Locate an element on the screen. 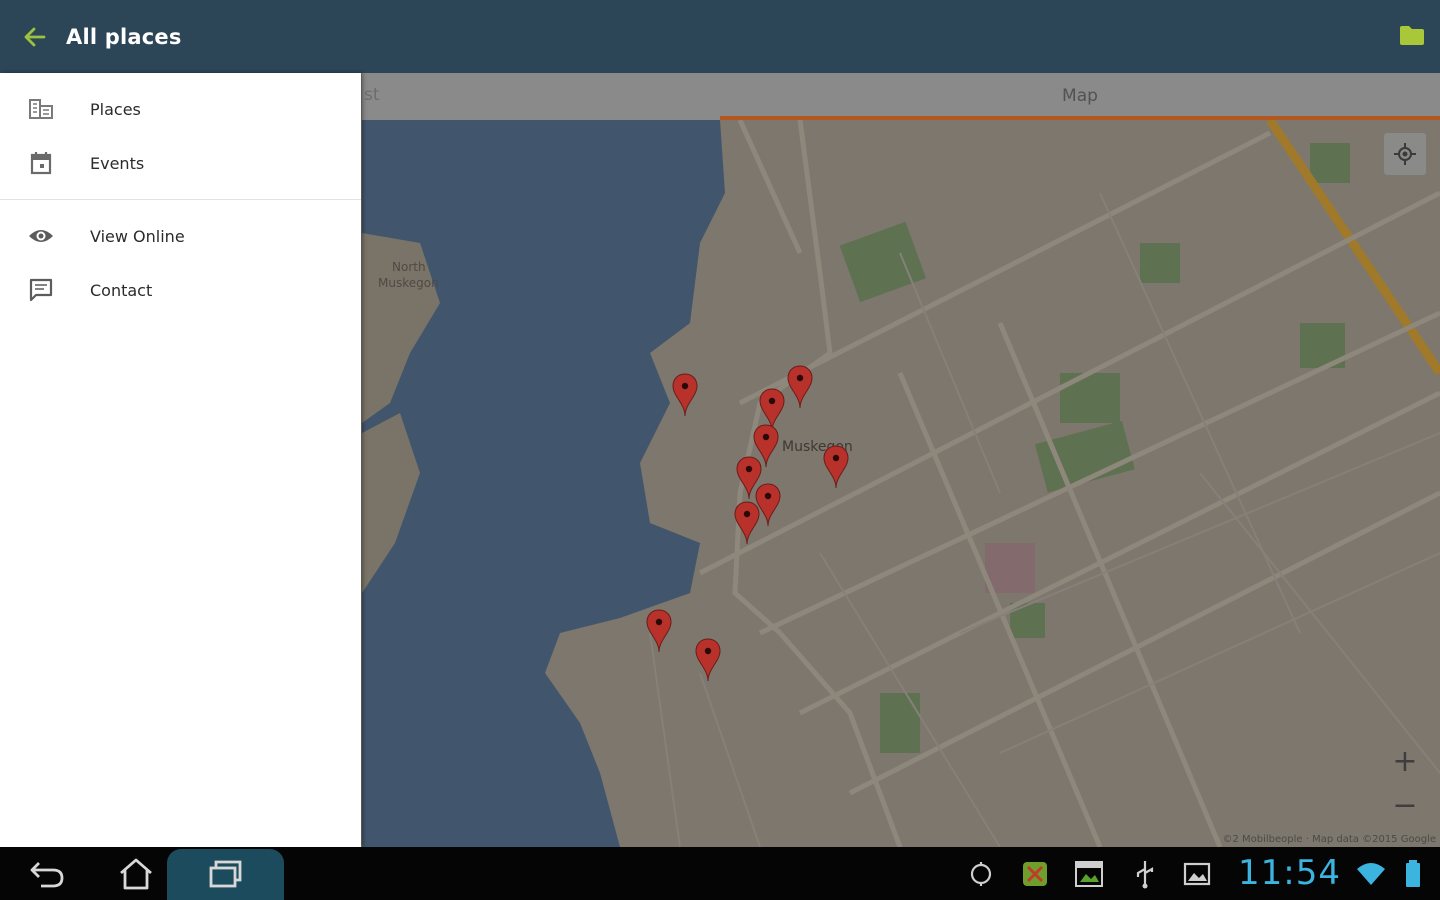 Image resolution: width=1440 pixels, height=900 pixels. building-icon is located at coordinates (41, 109).